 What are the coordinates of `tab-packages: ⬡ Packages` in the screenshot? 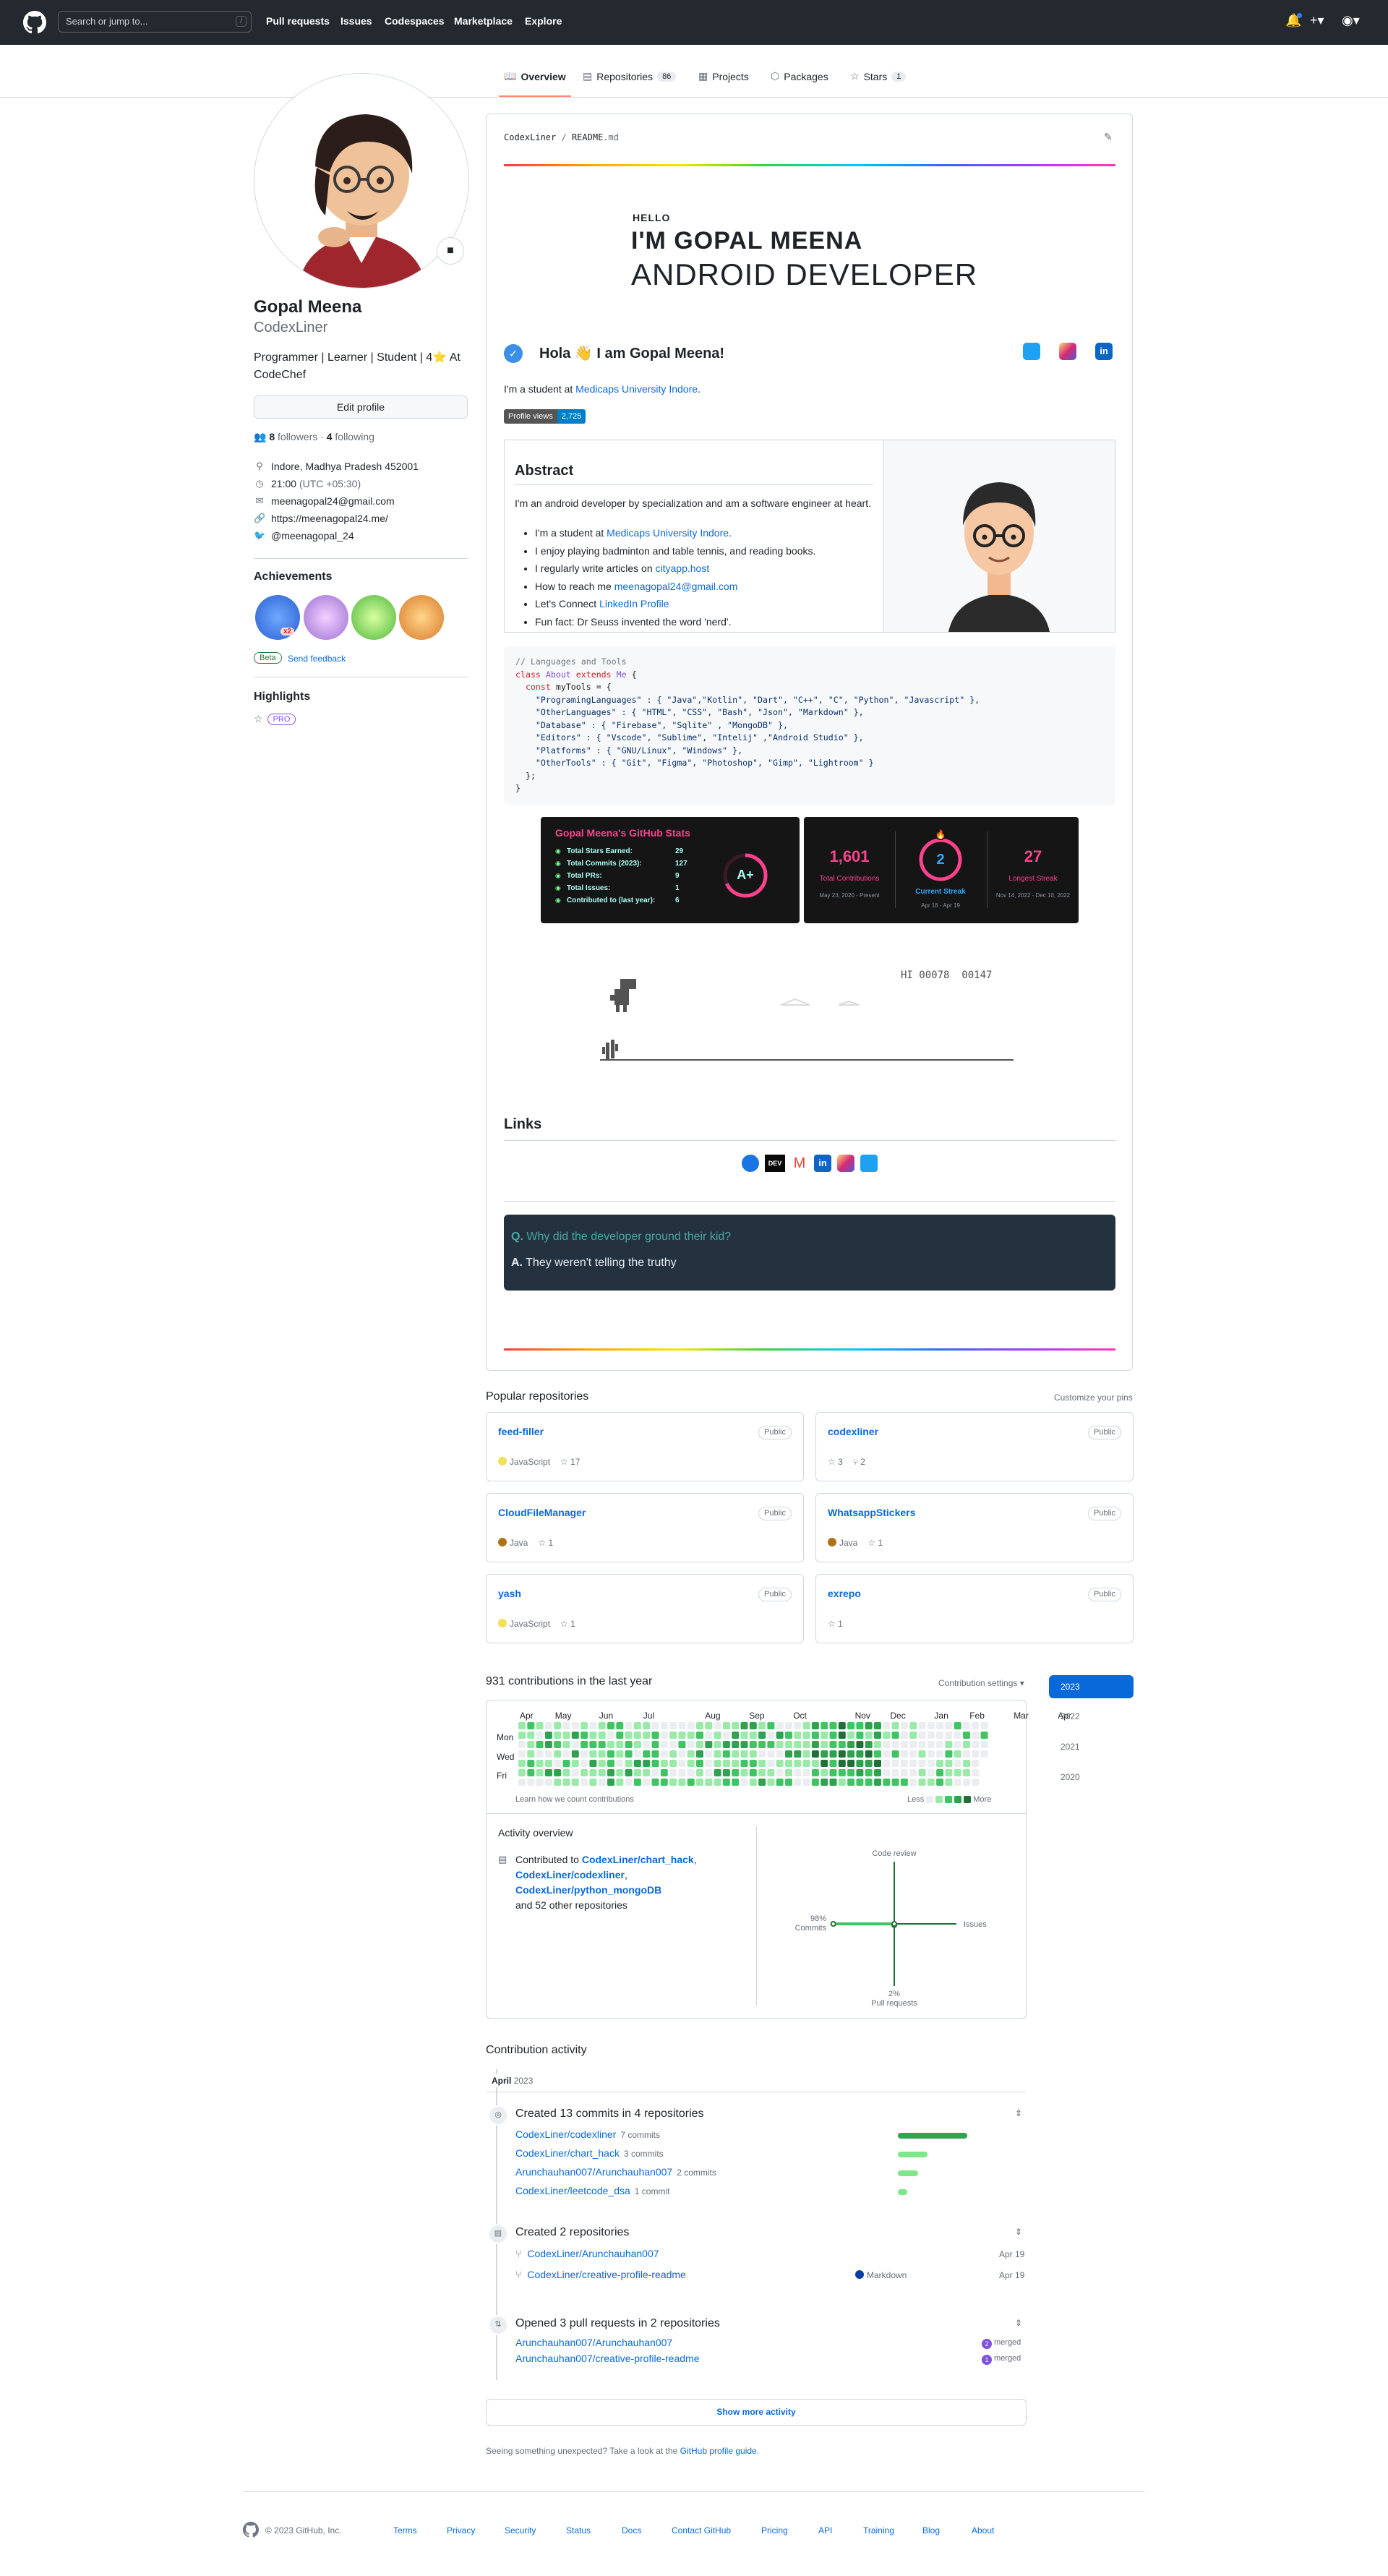 It's located at (799, 76).